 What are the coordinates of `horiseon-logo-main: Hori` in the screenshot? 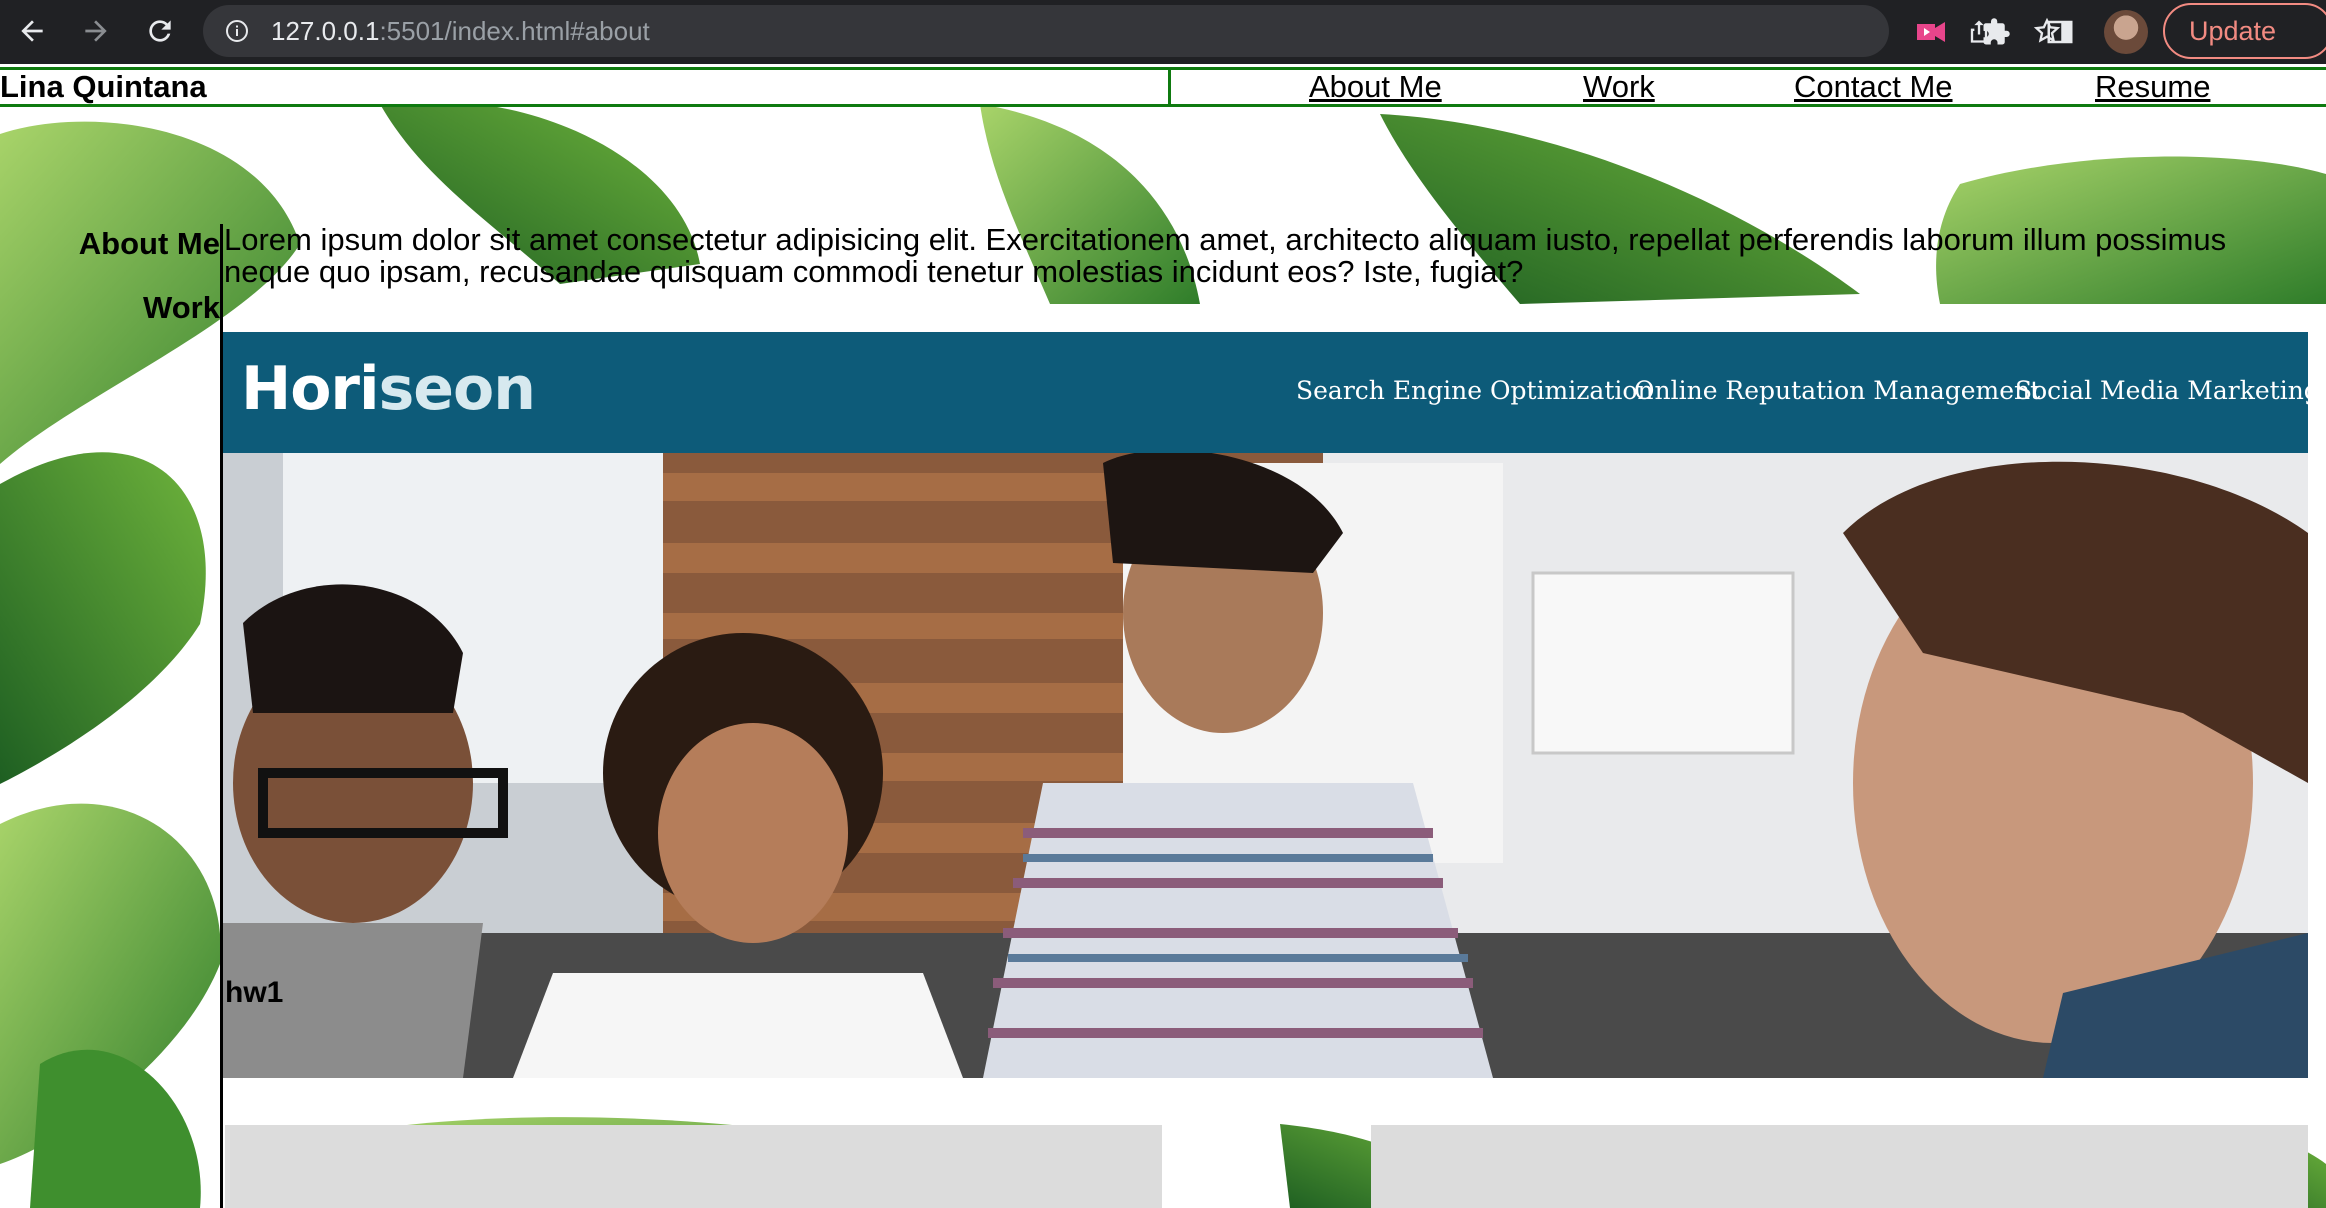 It's located at (310, 389).